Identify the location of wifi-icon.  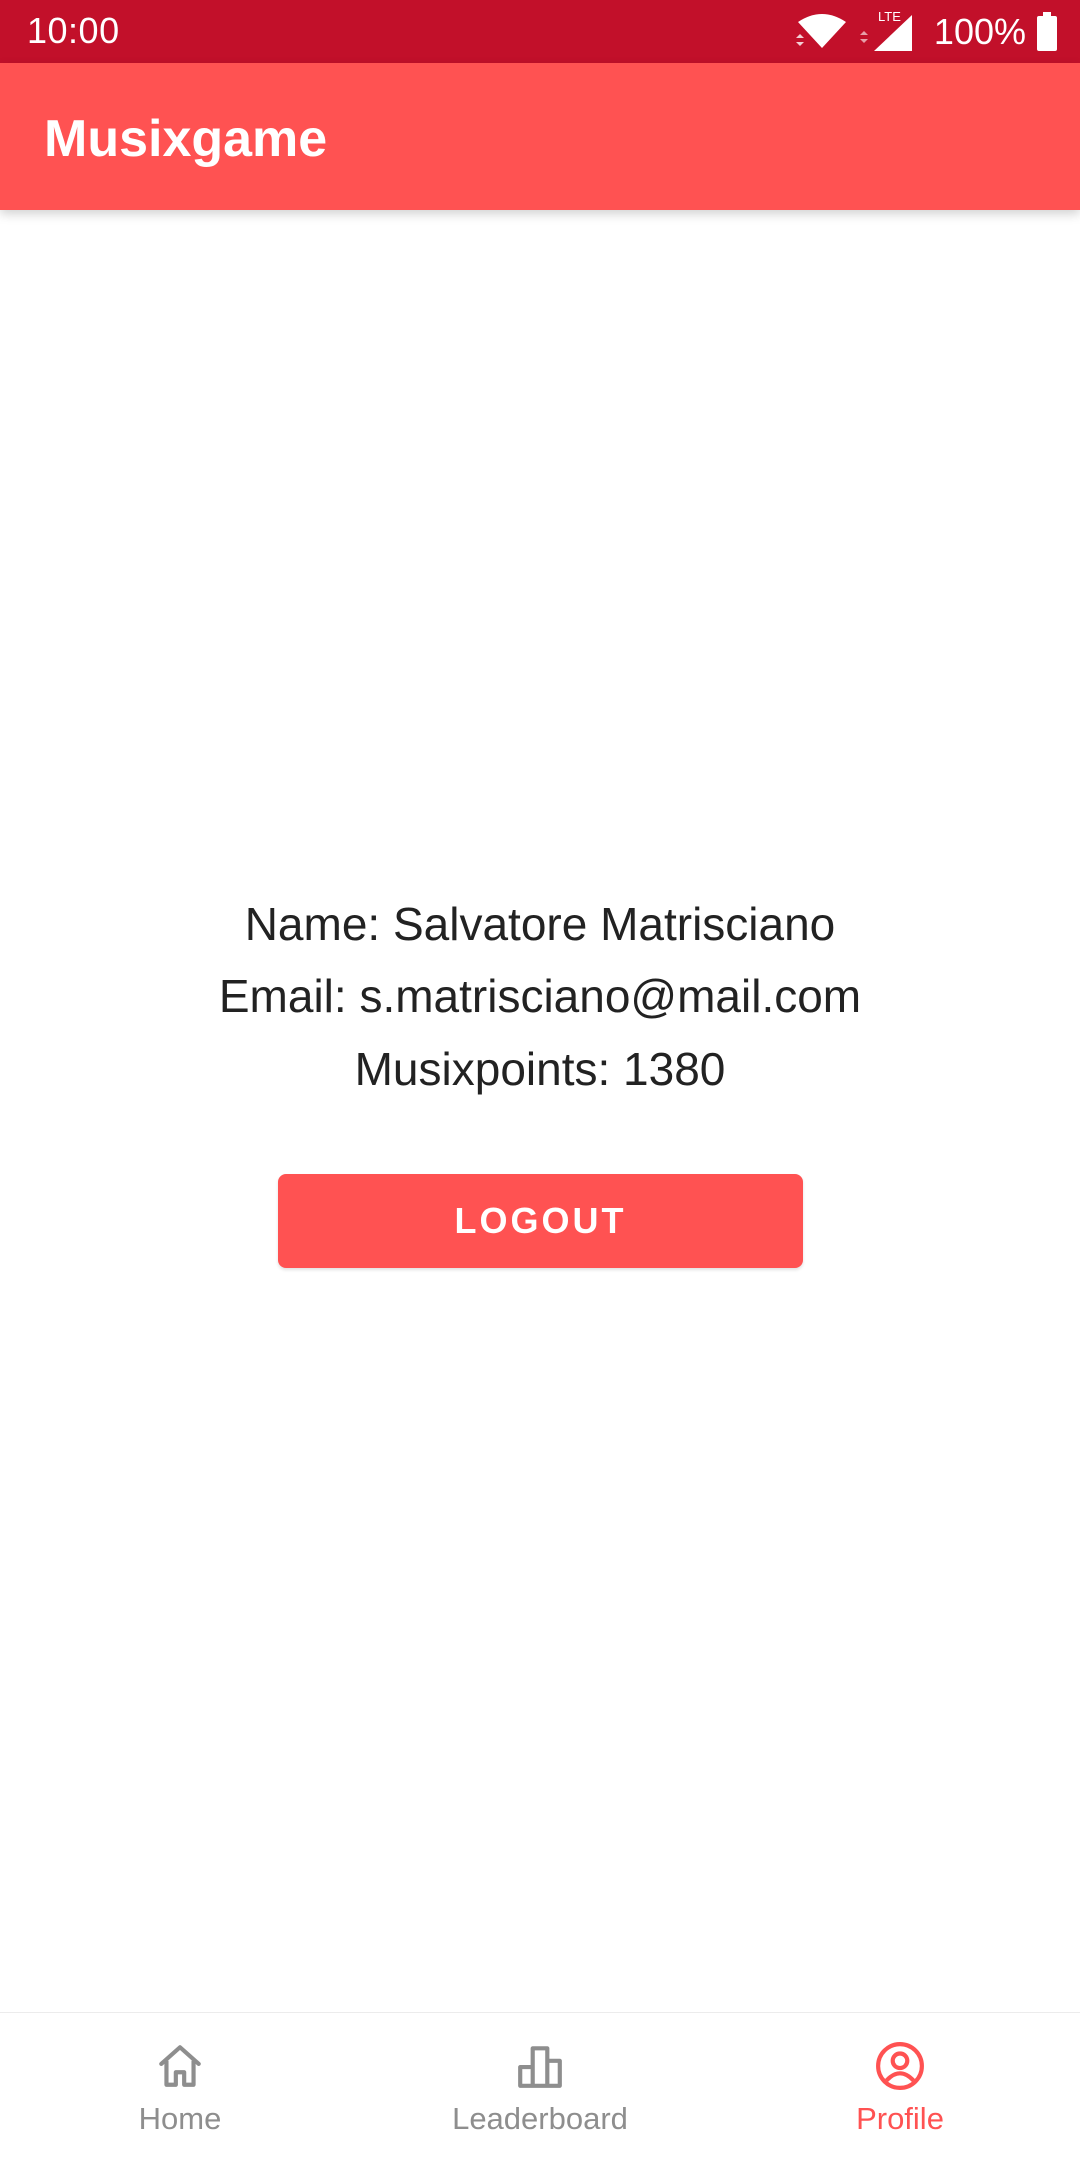
(822, 32).